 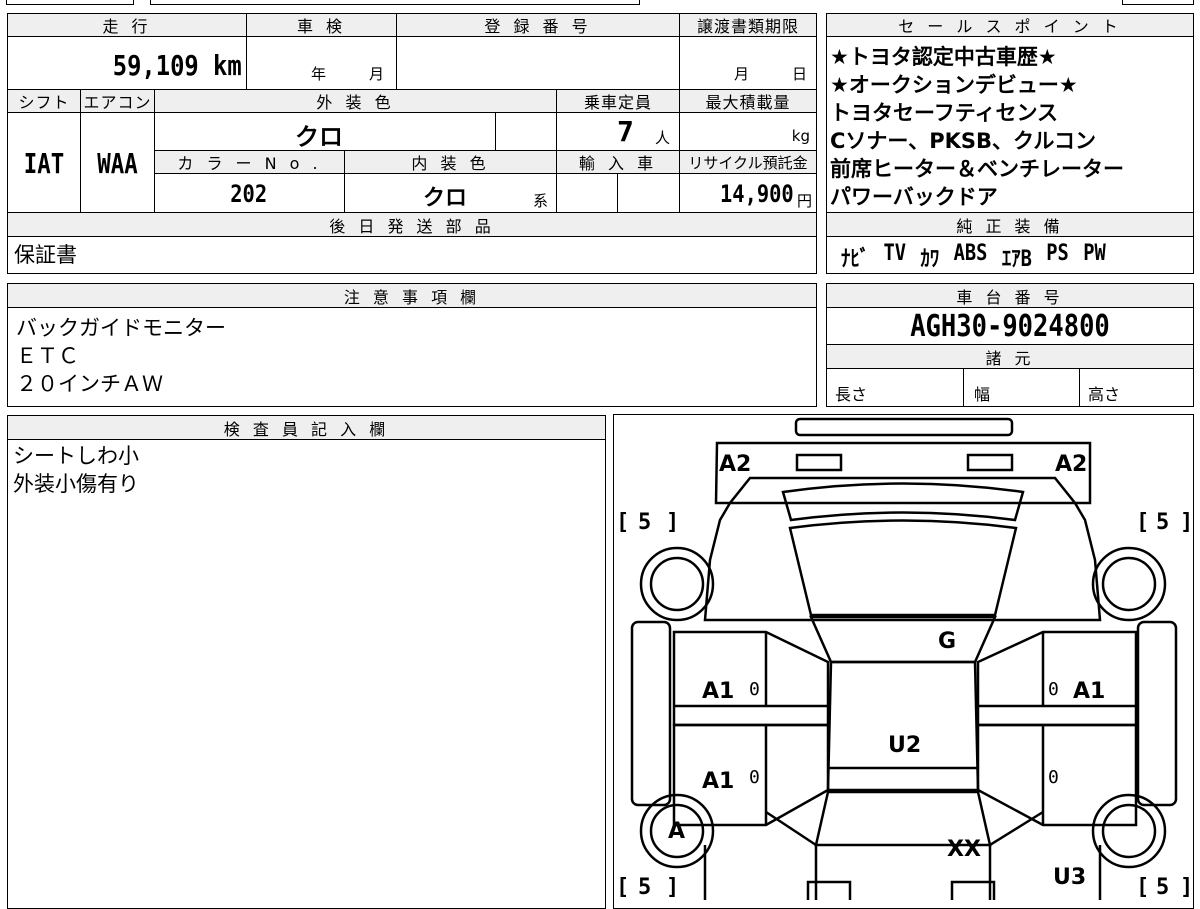 What do you see at coordinates (319, 137) in the screenshot?
I see `exterior-color-value: クロ` at bounding box center [319, 137].